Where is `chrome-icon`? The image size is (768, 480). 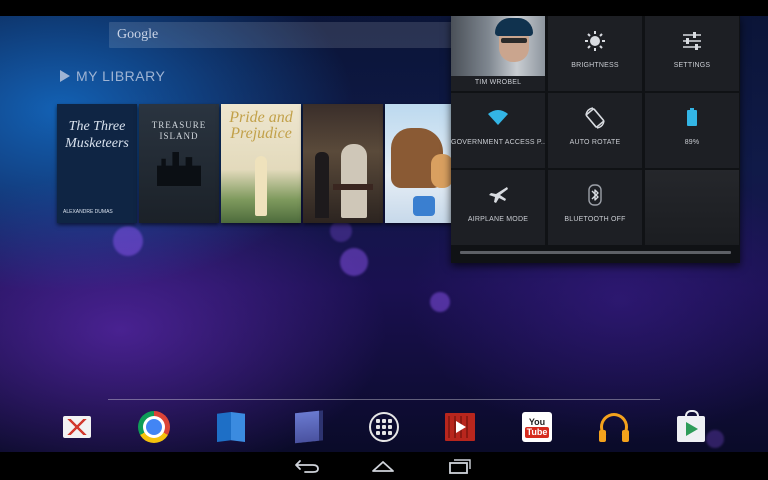 chrome-icon is located at coordinates (154, 427).